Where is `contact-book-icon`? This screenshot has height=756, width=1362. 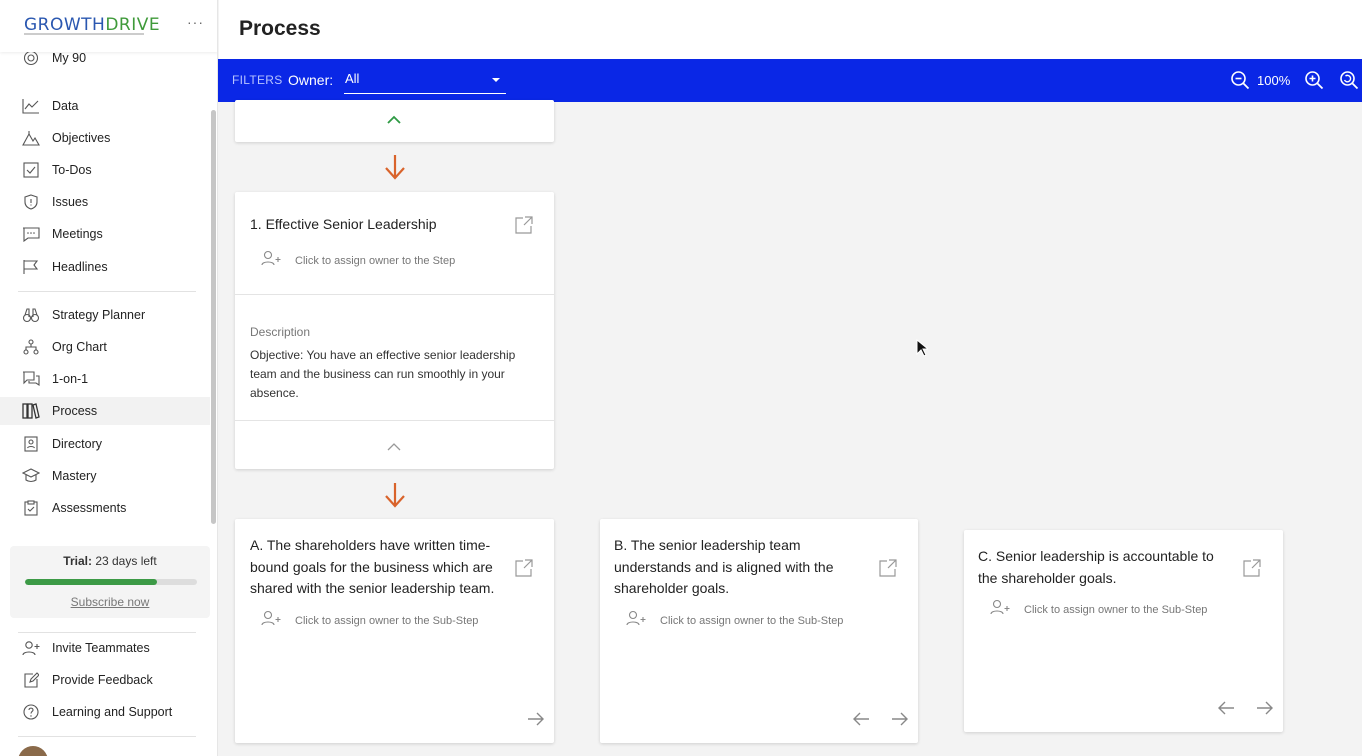
contact-book-icon is located at coordinates (31, 444).